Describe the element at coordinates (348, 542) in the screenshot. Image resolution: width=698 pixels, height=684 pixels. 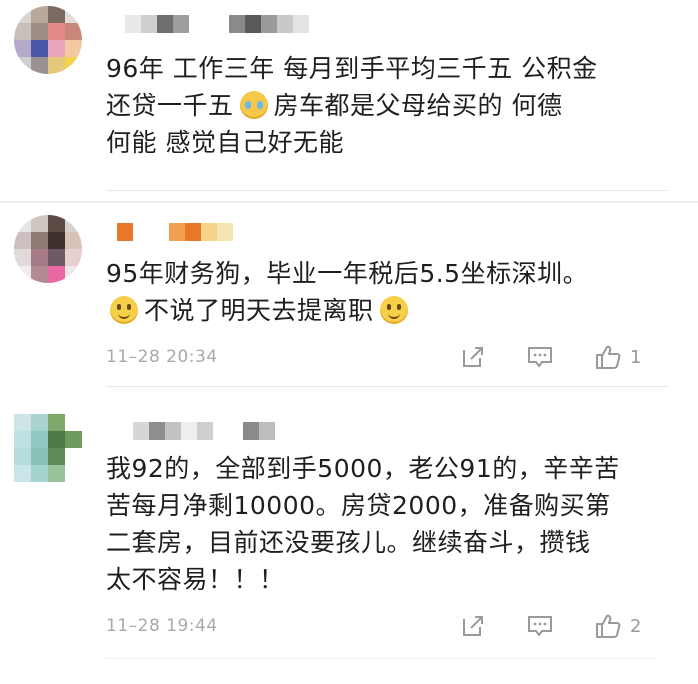
I see `comment-line: 二套房，目前还没要孩儿。继续奋斗，攒钱` at that location.